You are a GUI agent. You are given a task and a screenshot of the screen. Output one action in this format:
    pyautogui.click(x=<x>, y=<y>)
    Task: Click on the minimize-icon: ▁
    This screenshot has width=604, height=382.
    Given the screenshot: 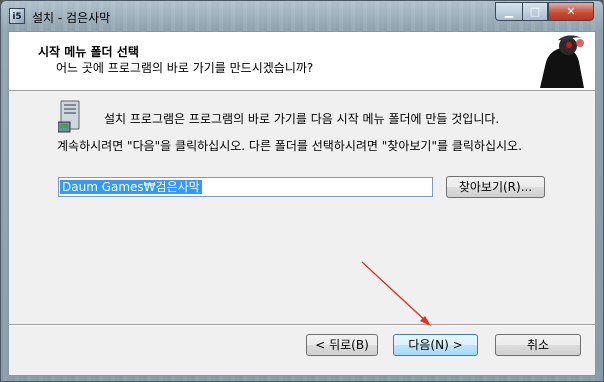 What is the action you would take?
    pyautogui.click(x=509, y=11)
    